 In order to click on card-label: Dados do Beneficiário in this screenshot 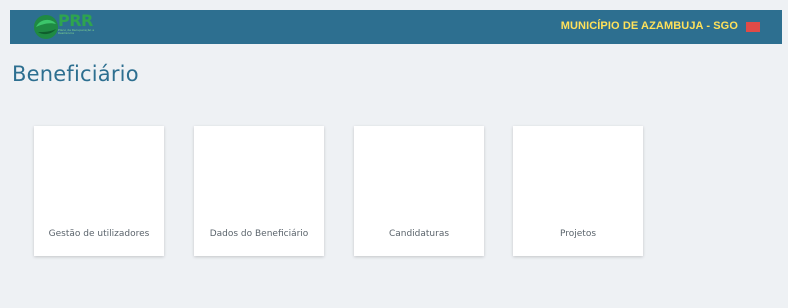, I will do `click(259, 234)`.